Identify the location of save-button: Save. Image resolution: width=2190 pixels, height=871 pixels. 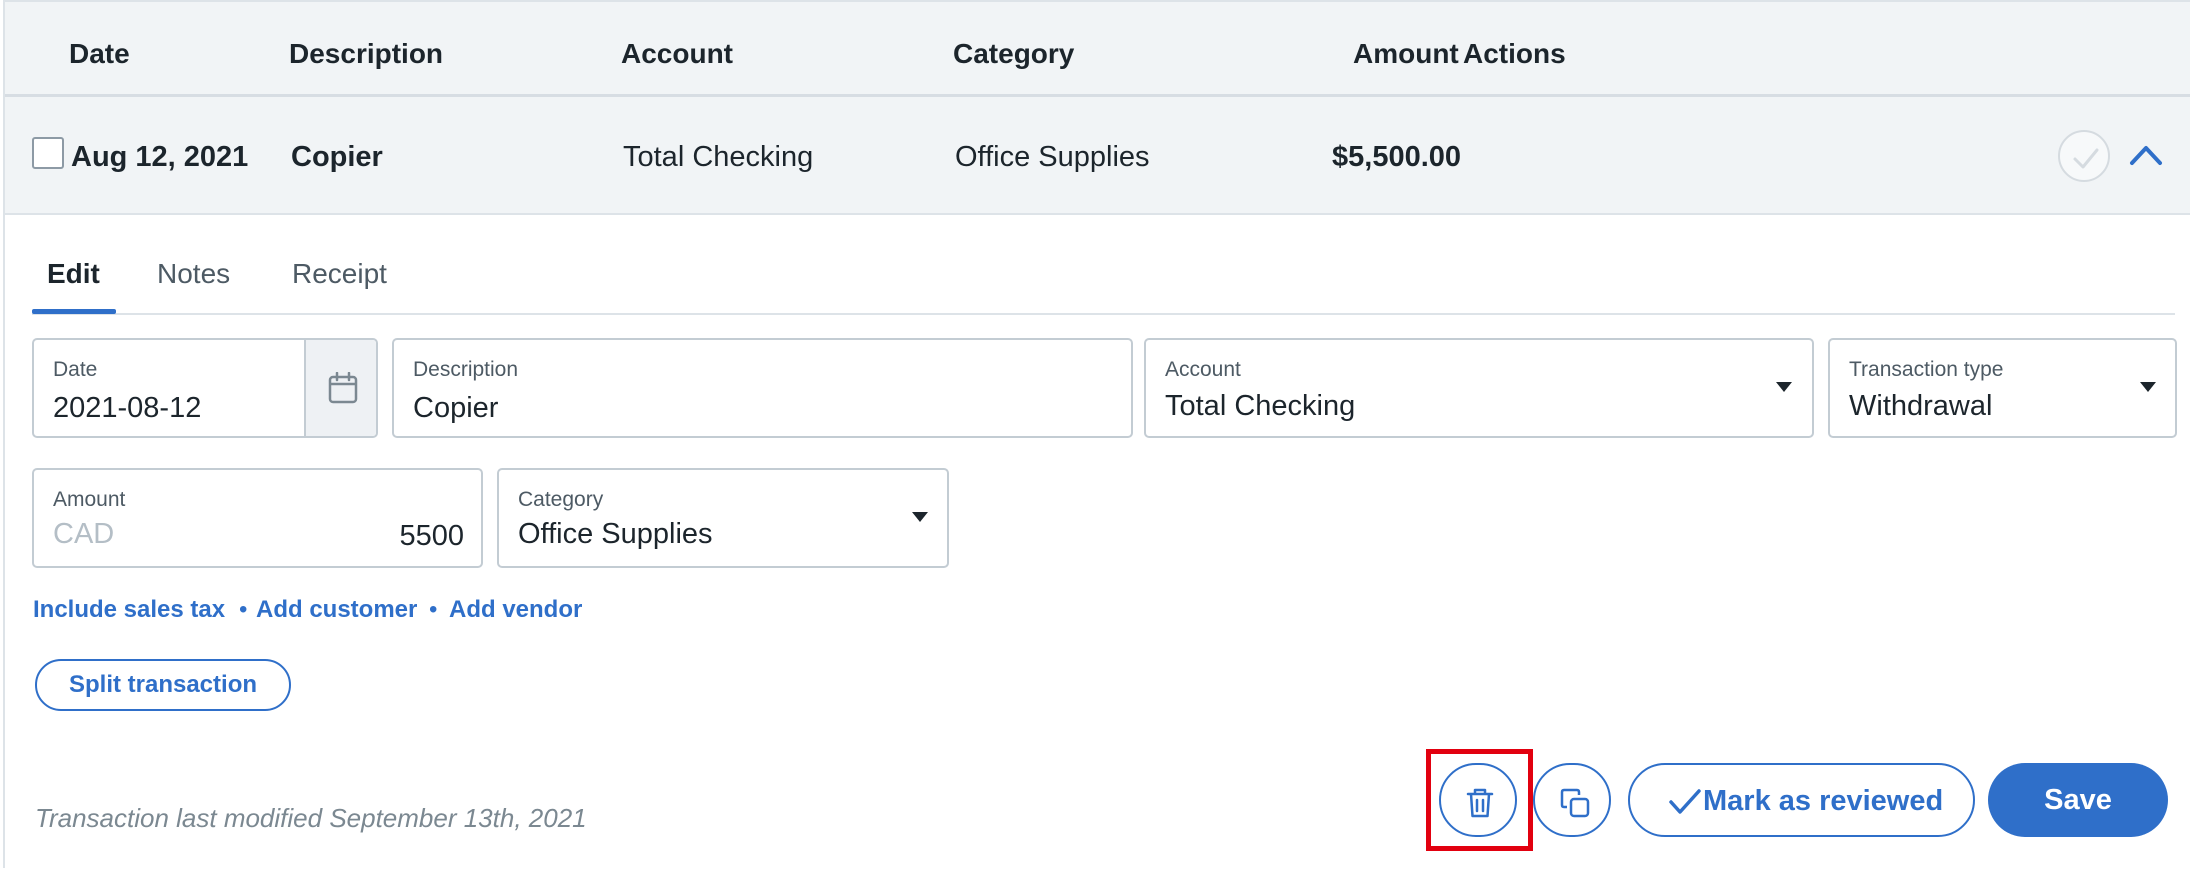
(2078, 800).